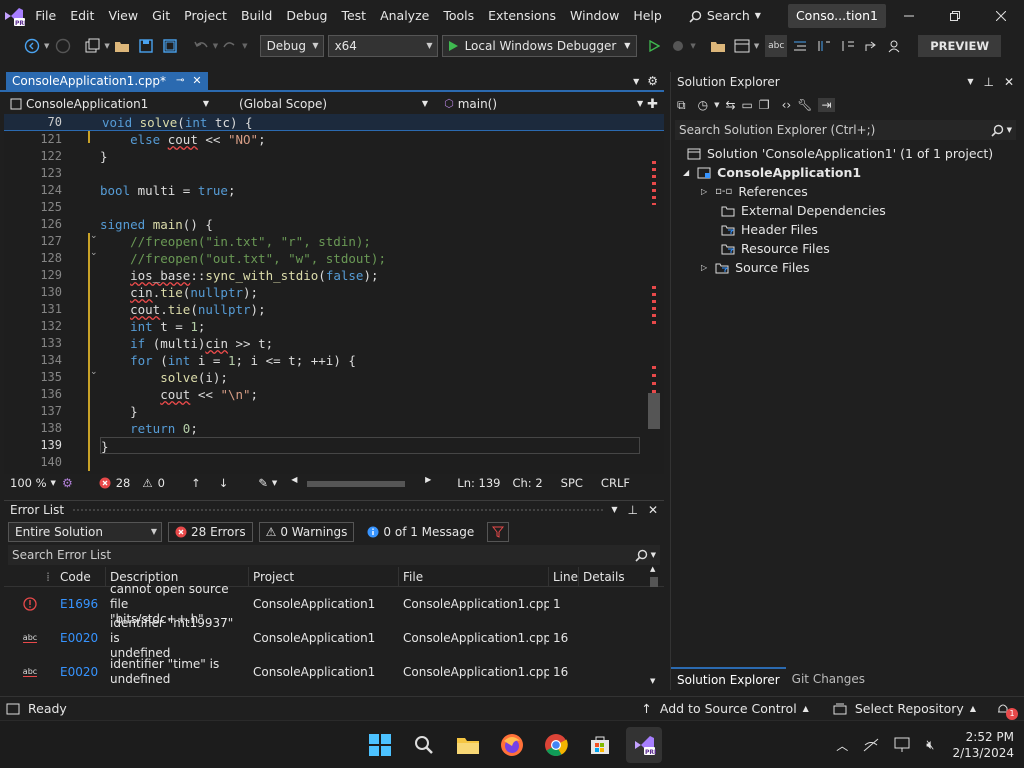 The image size is (1024, 768). Describe the element at coordinates (564, 576) in the screenshot. I see `column-header-line: Line` at that location.